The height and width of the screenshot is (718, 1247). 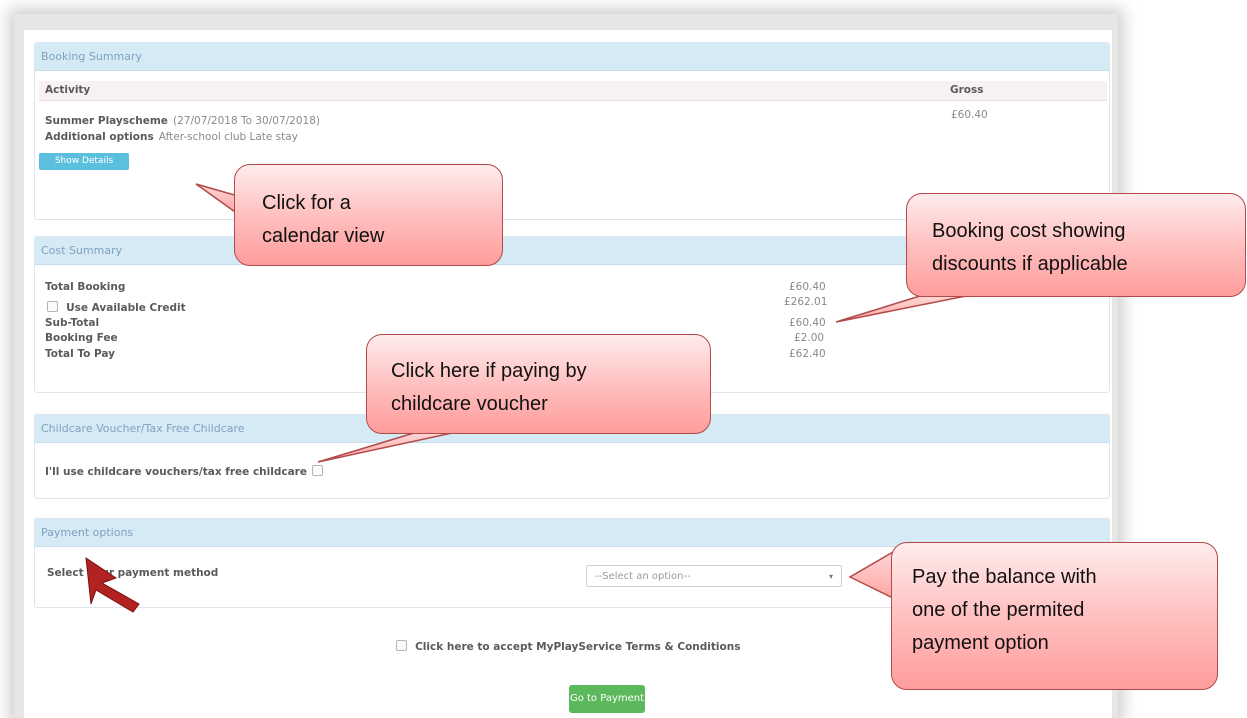 What do you see at coordinates (871, 575) in the screenshot?
I see `payment-callout-tail` at bounding box center [871, 575].